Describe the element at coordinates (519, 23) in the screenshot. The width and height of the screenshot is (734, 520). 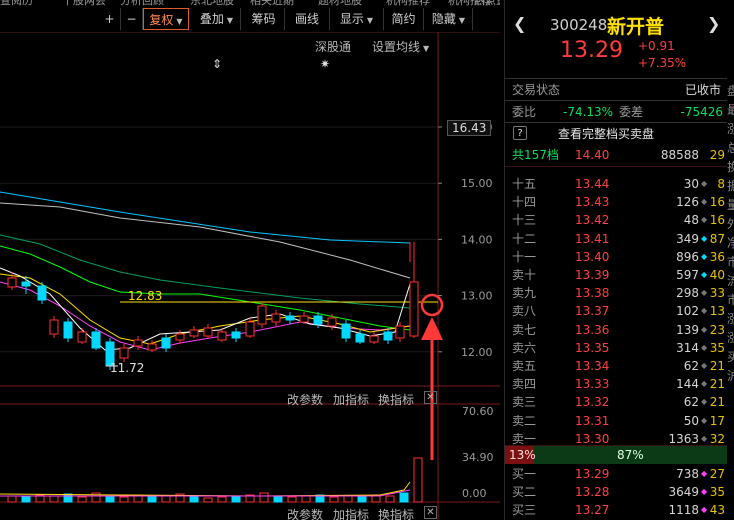
I see `prev-stock-icon: ❮` at that location.